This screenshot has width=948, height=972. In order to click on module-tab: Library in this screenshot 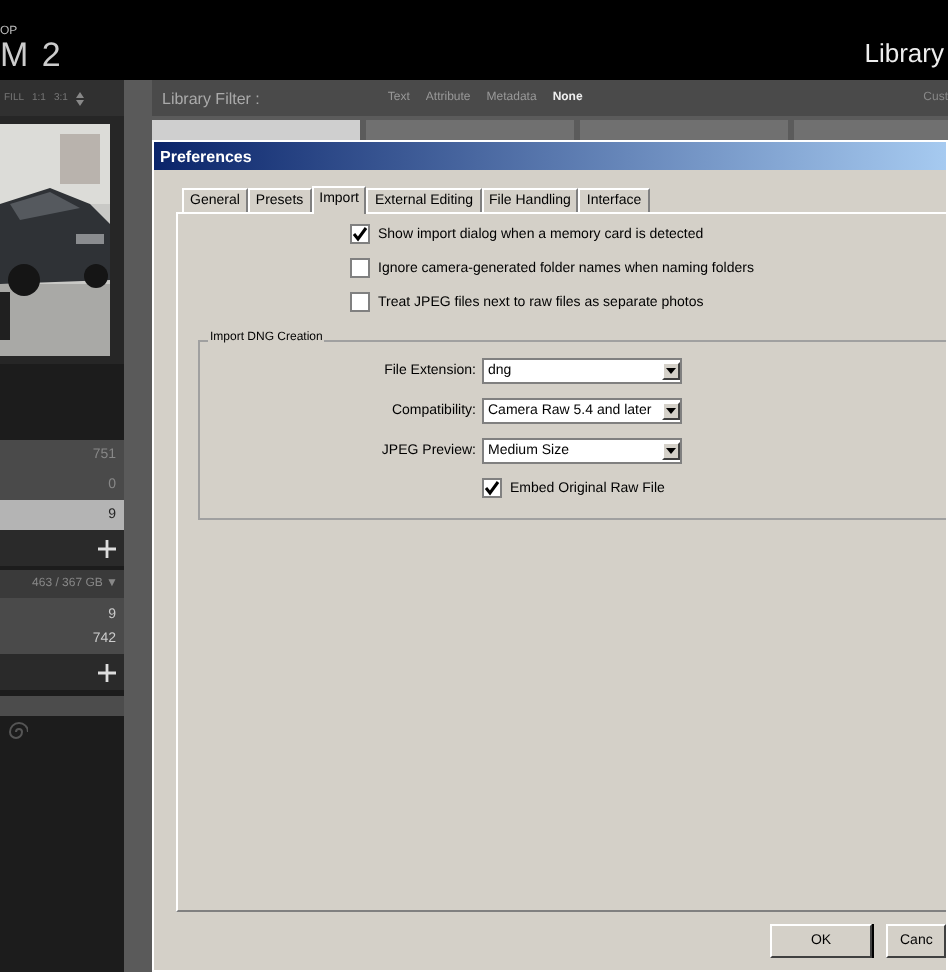, I will do `click(904, 53)`.